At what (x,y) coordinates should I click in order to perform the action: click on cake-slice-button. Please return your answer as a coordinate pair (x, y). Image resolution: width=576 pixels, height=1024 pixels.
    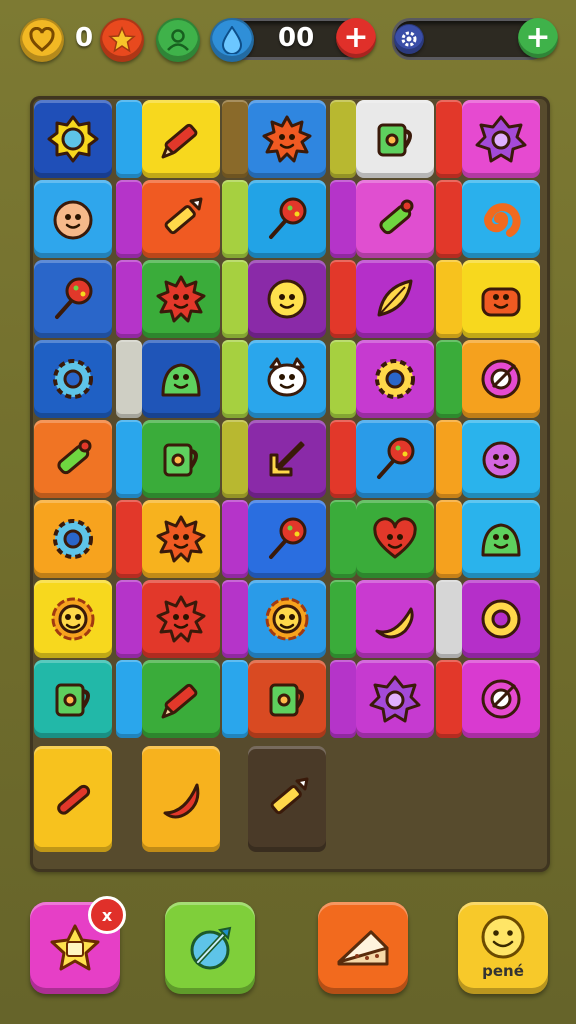
    Looking at the image, I should click on (363, 948).